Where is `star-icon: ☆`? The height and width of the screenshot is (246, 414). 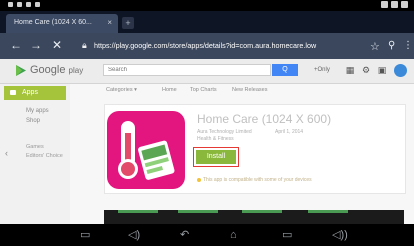 star-icon: ☆ is located at coordinates (375, 46).